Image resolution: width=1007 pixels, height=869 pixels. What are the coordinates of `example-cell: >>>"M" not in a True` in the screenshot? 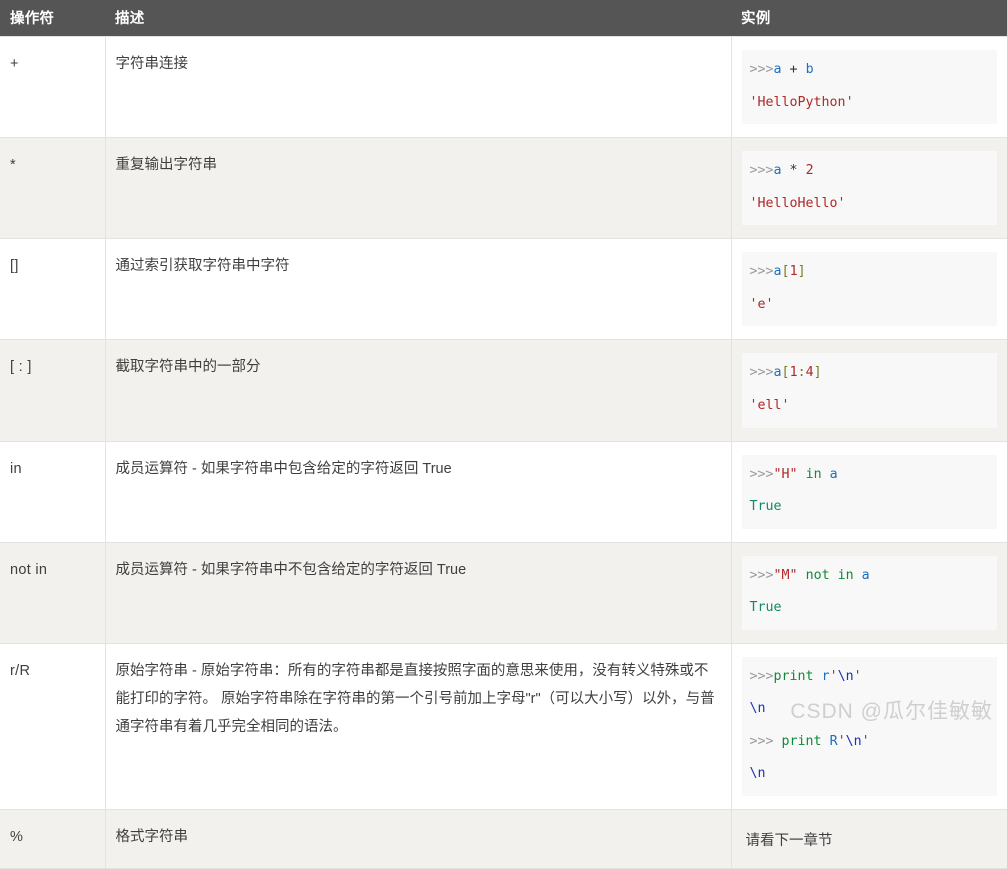 It's located at (869, 592).